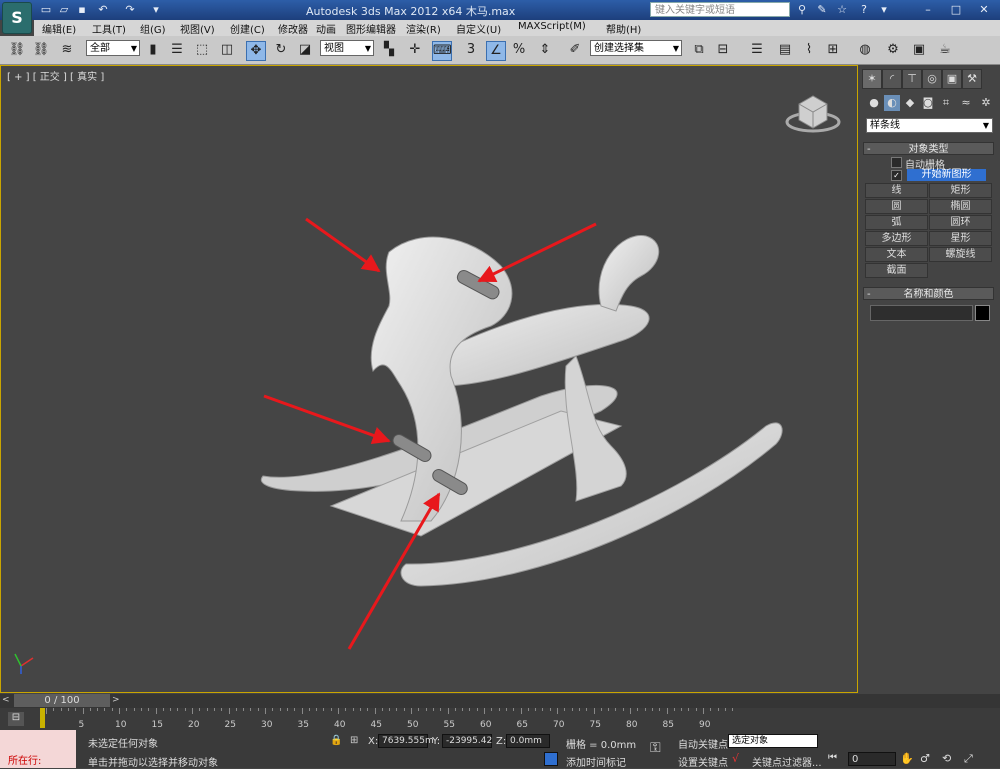 The height and width of the screenshot is (769, 1000). What do you see at coordinates (552, 26) in the screenshot?
I see `menu-maxscript: MAXScript(M)` at bounding box center [552, 26].